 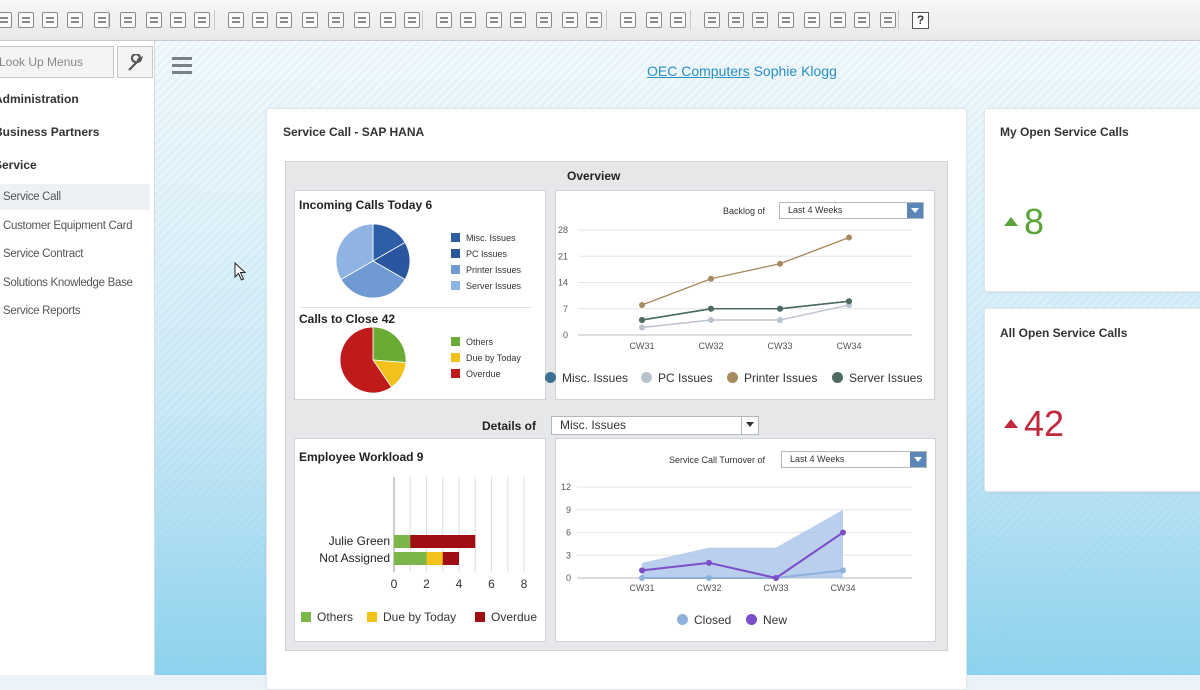 I want to click on backlog-select: Last 4 Weeks, so click(x=851, y=210).